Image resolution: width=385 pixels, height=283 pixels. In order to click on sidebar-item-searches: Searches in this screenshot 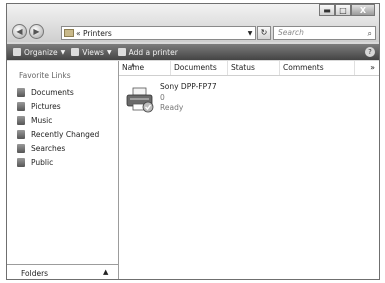, I will do `click(58, 148)`.